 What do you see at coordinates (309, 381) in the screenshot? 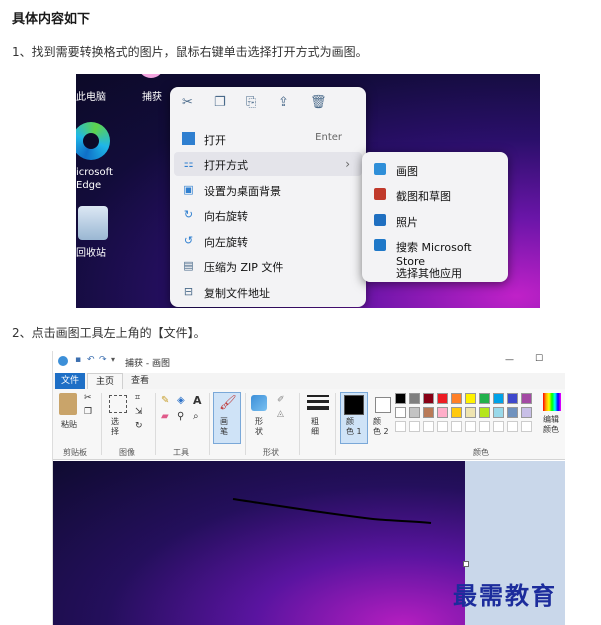
I see `ribbon-tabs: 文件 主页 查看` at bounding box center [309, 381].